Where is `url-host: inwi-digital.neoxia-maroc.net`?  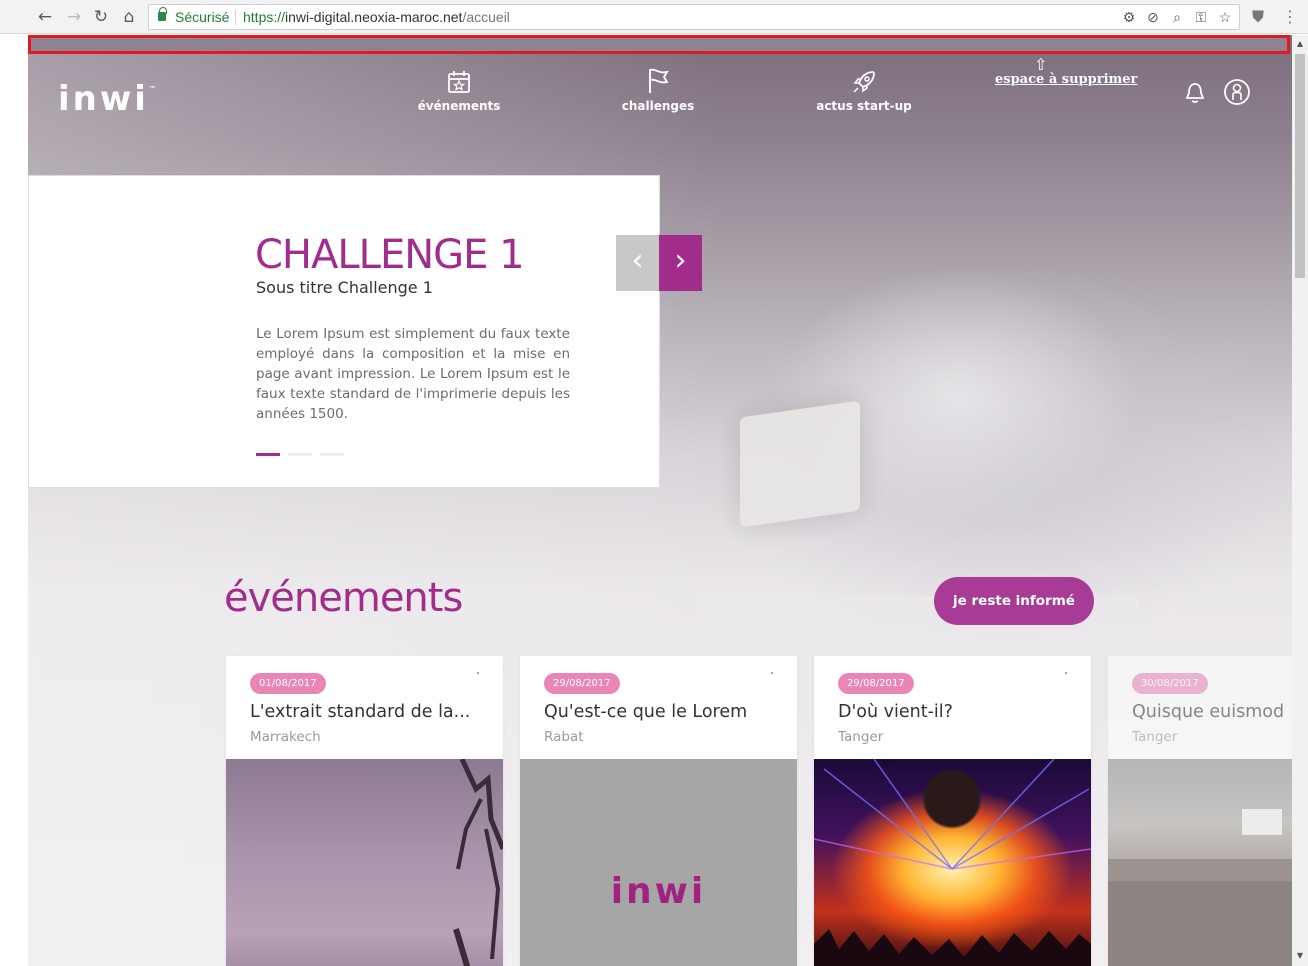 url-host: inwi-digital.neoxia-maroc.net is located at coordinates (374, 17).